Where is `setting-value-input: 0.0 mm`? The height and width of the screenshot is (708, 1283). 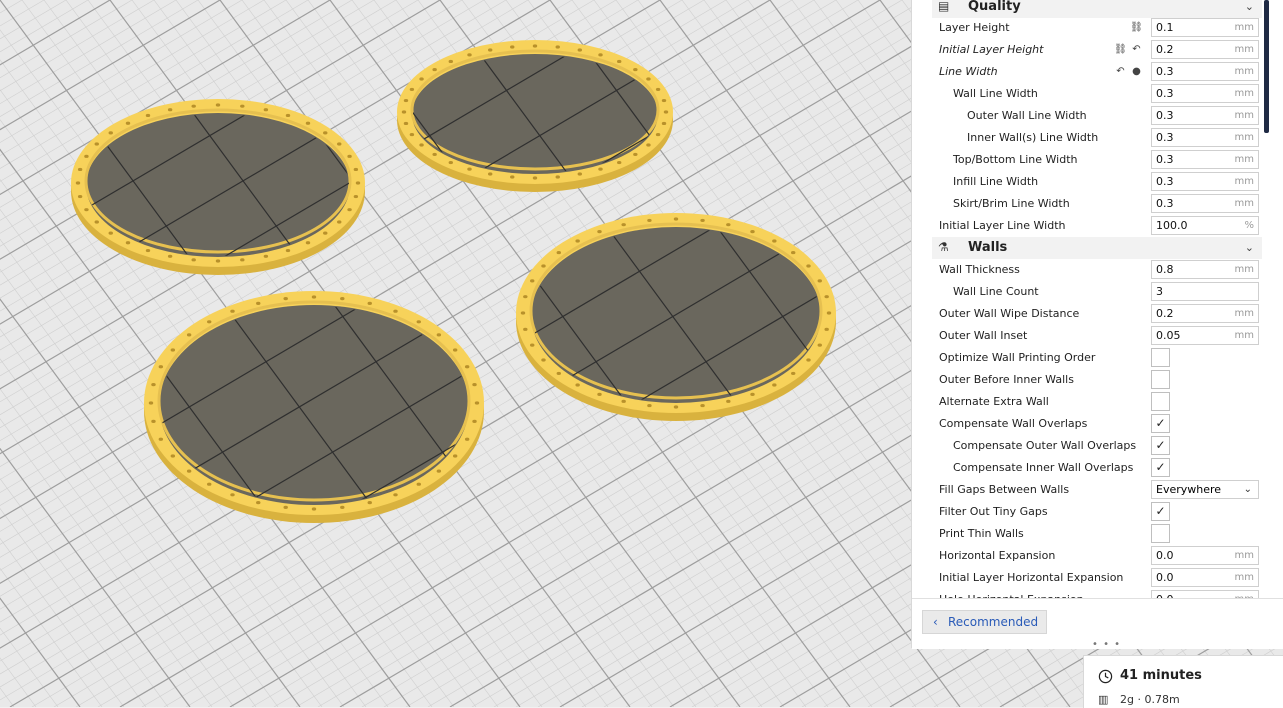
setting-value-input: 0.0 mm is located at coordinates (1205, 555).